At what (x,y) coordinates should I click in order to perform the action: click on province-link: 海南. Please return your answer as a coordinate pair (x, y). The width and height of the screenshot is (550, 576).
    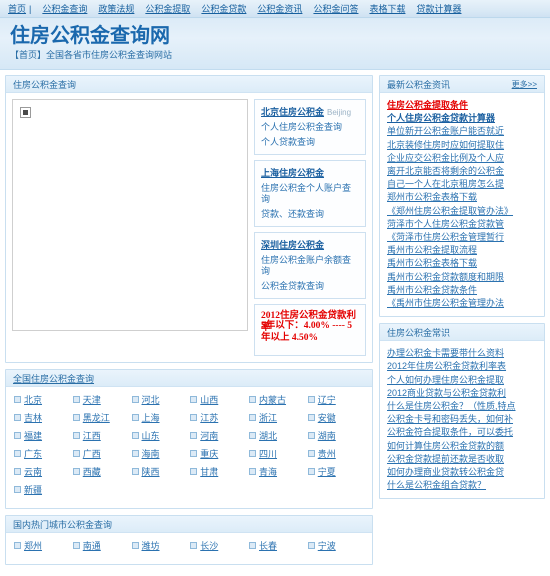
    Looking at the image, I should click on (151, 453).